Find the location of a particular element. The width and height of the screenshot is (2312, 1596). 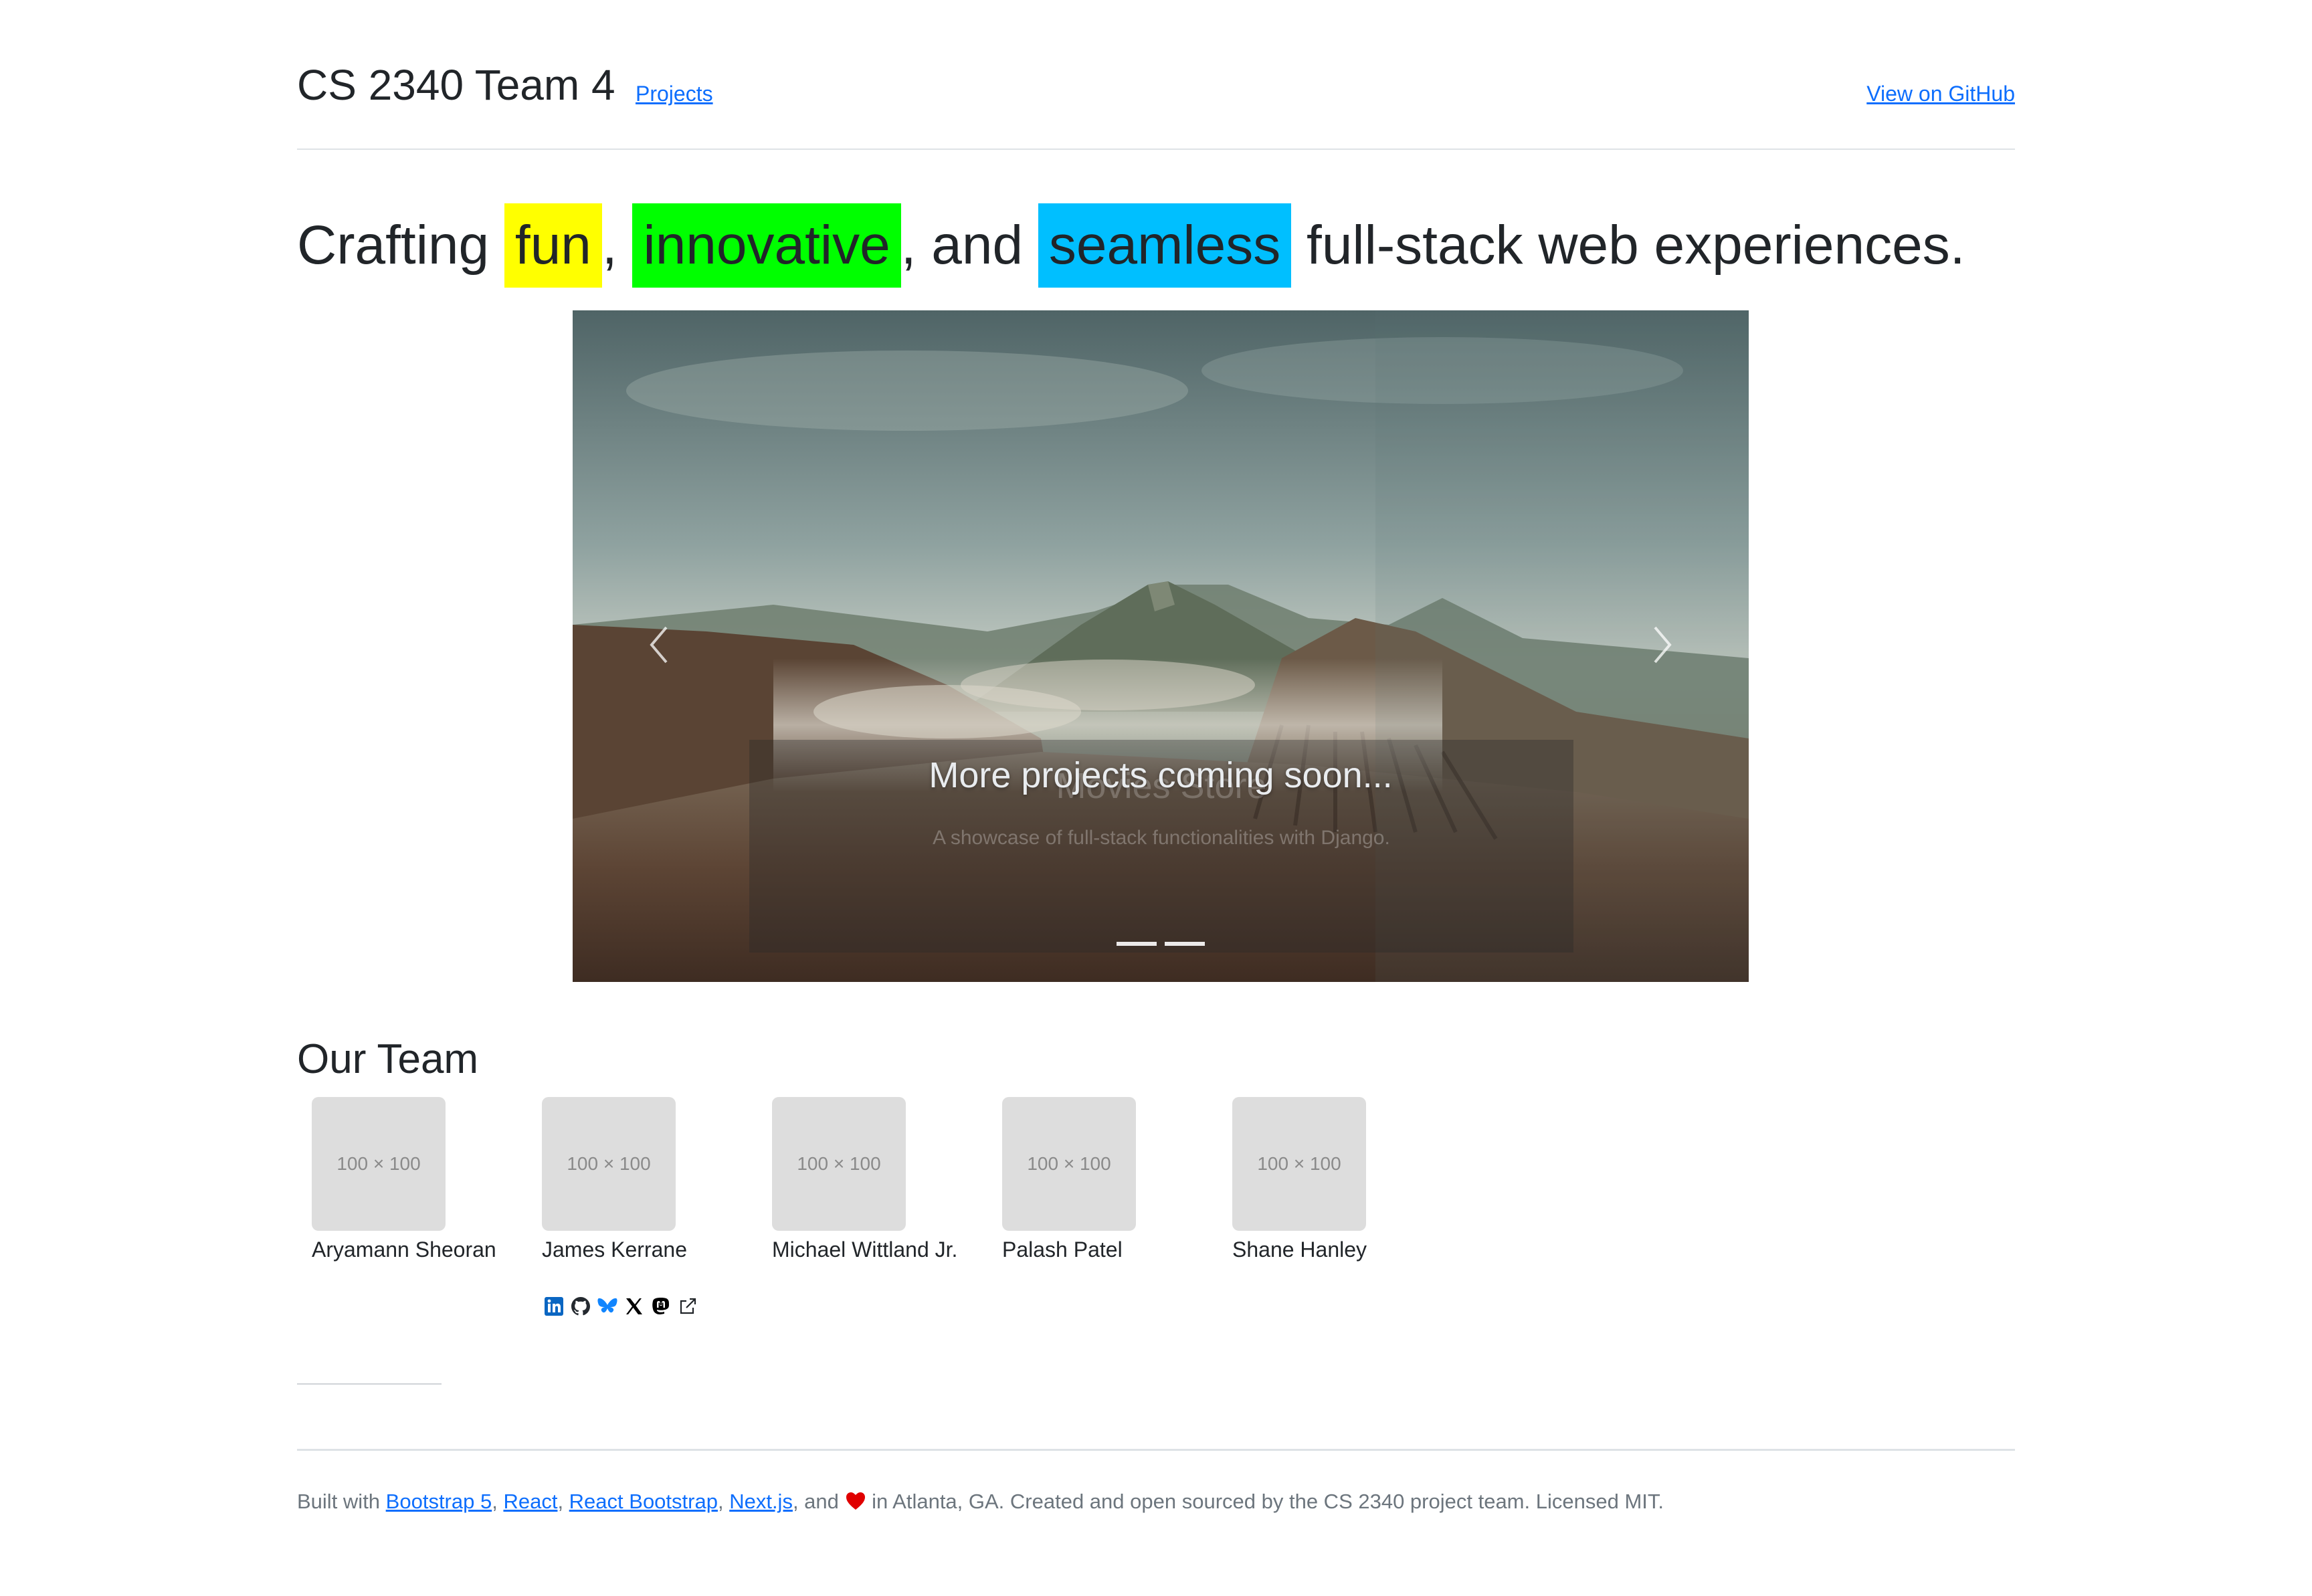

external-link-icon is located at coordinates (688, 1306).